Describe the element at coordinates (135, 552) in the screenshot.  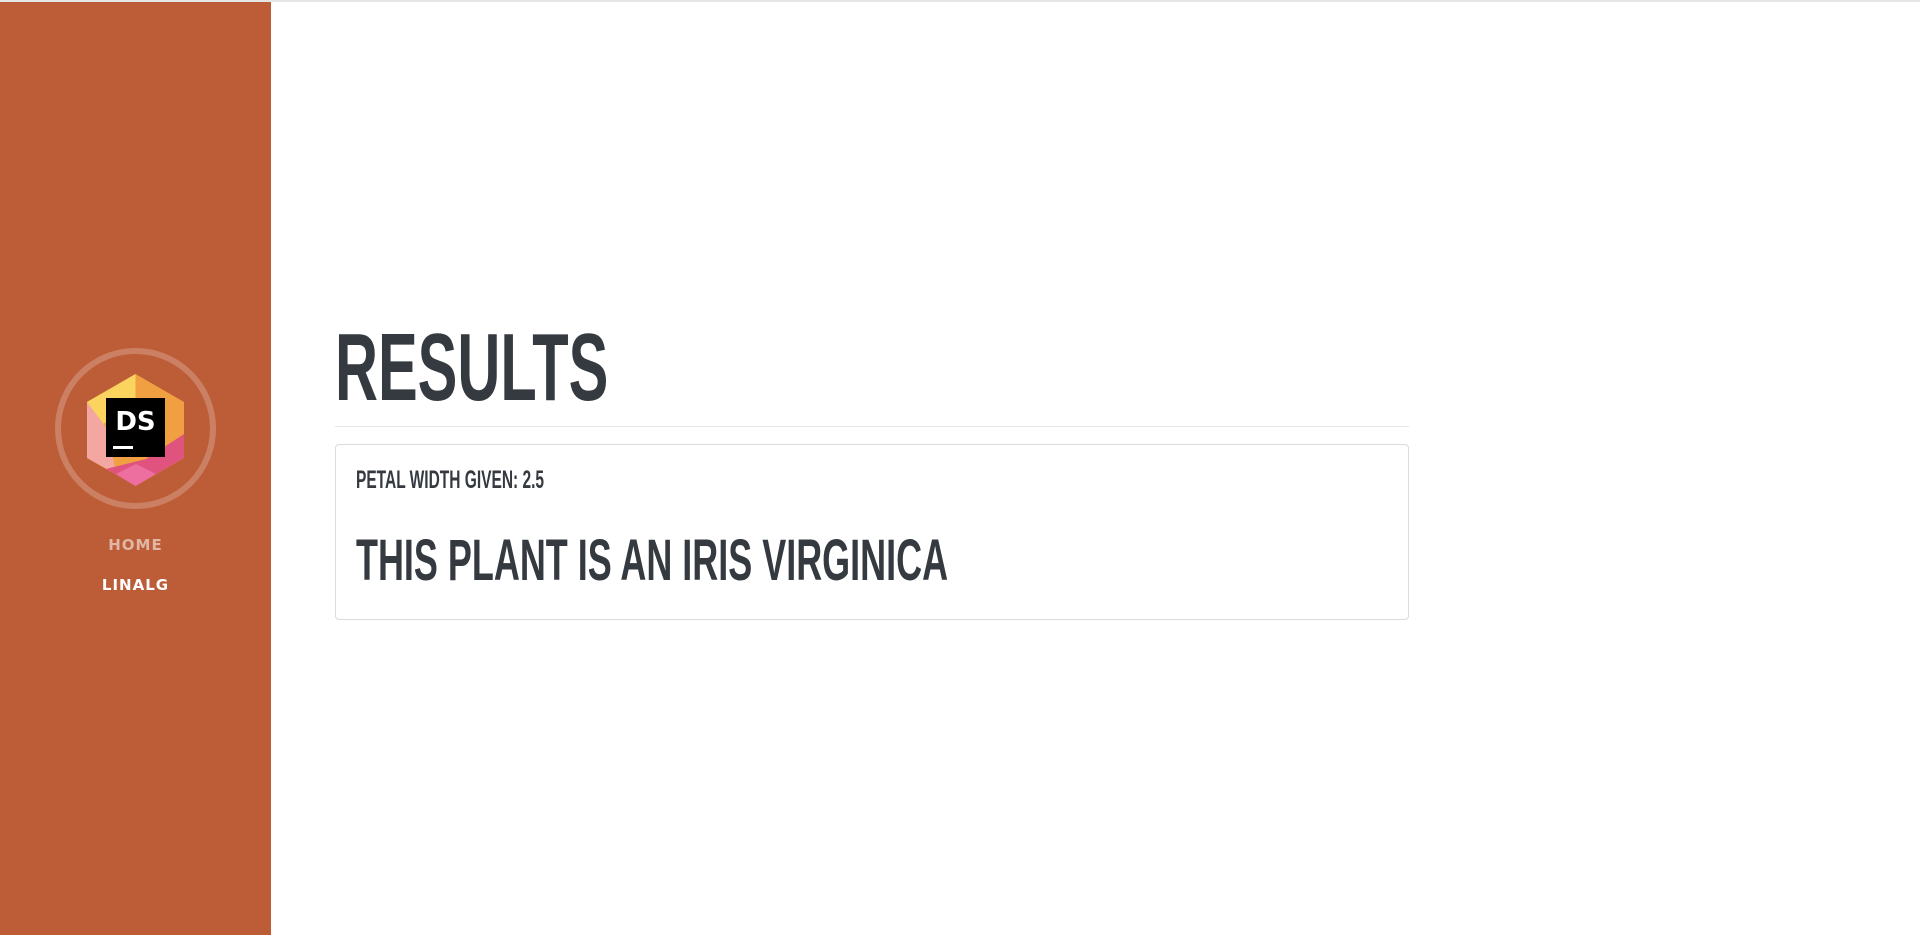
I see `nav-link-home: HOME` at that location.